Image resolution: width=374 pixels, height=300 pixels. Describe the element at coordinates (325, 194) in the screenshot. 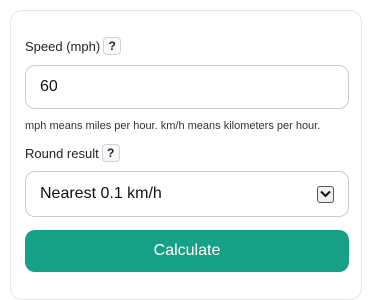

I see `chevron-down-icon` at that location.